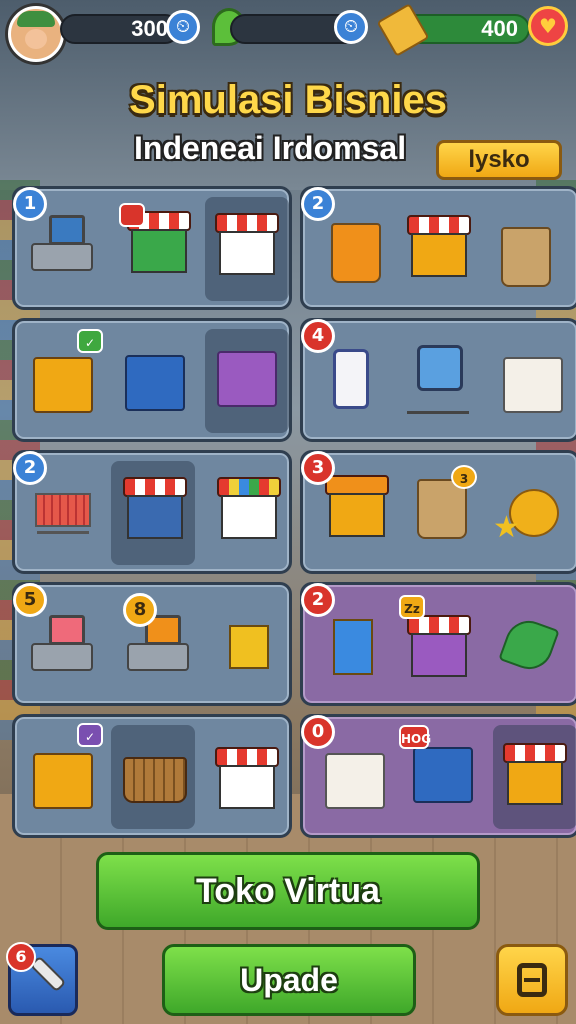 The width and height of the screenshot is (576, 1024). I want to click on top-hud: 300 ⏲ ⏲ 400 ♥, so click(288, 32).